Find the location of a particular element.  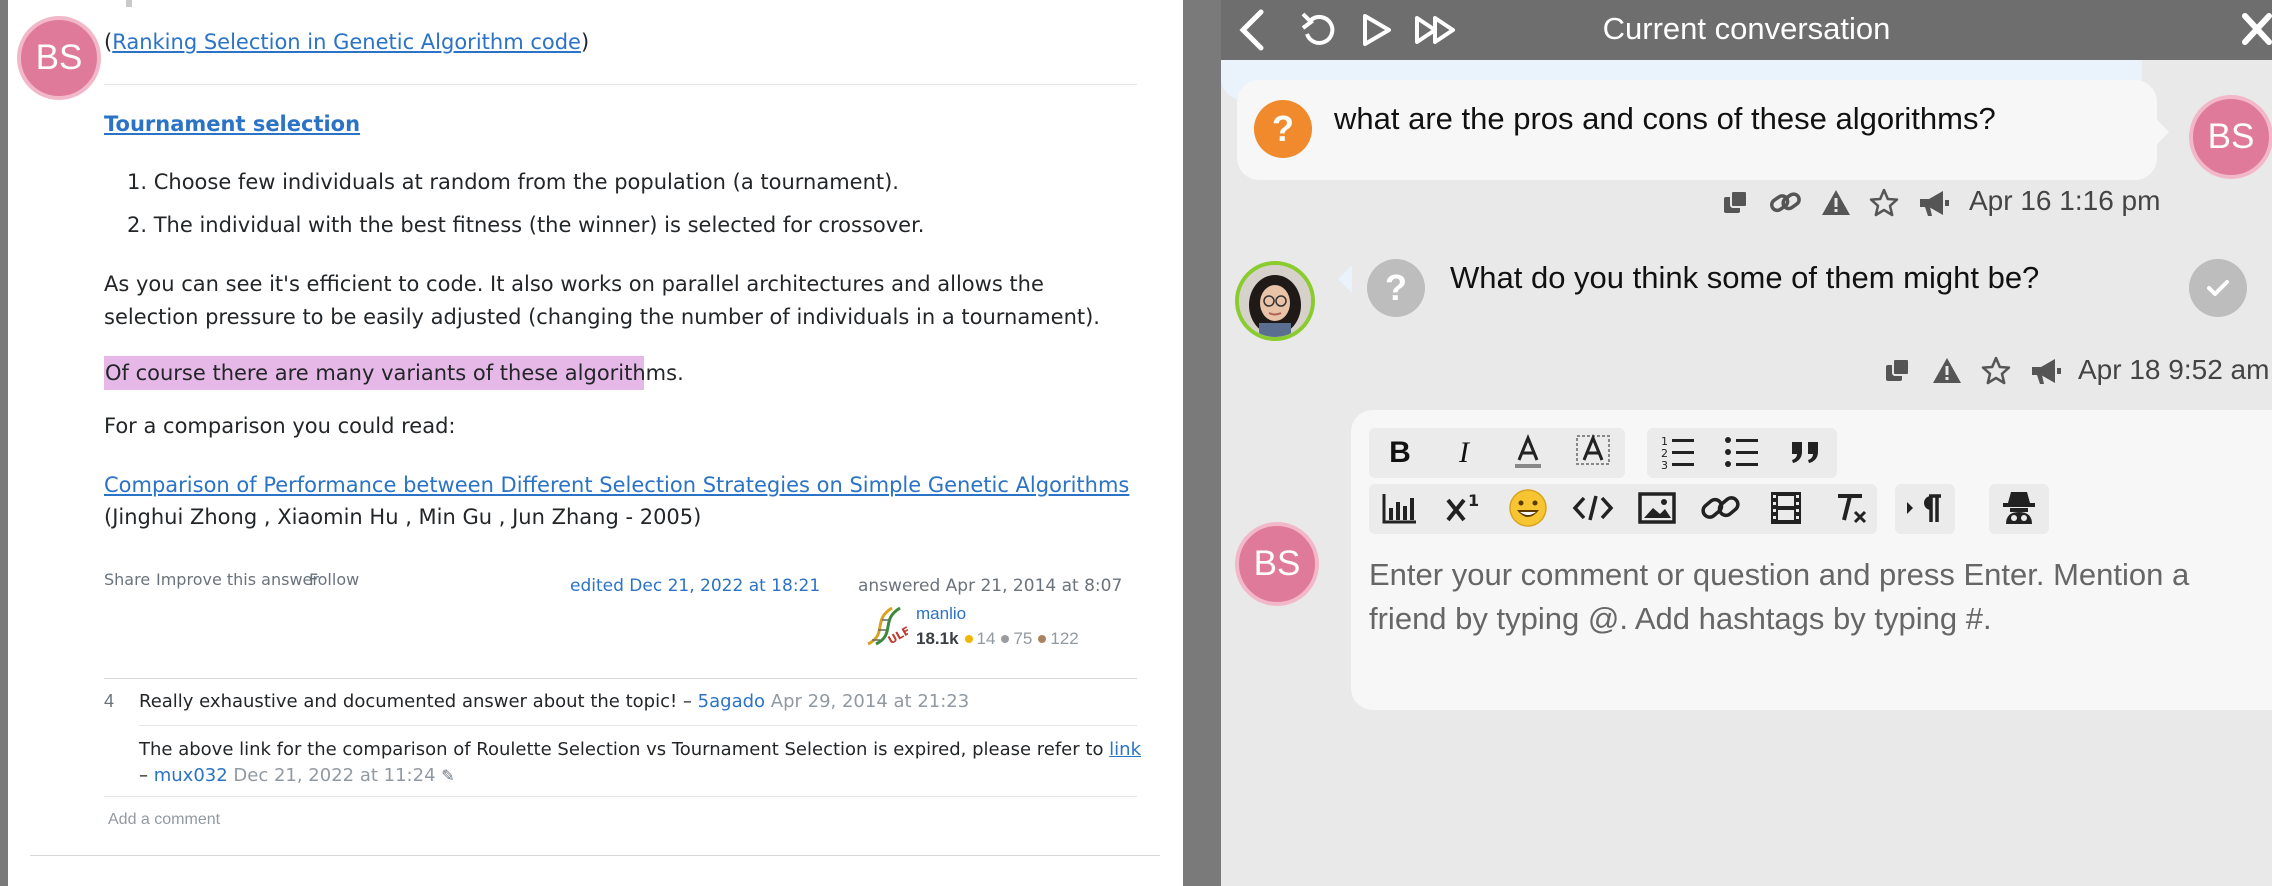

superscript-icon: 1 is located at coordinates (1464, 512).